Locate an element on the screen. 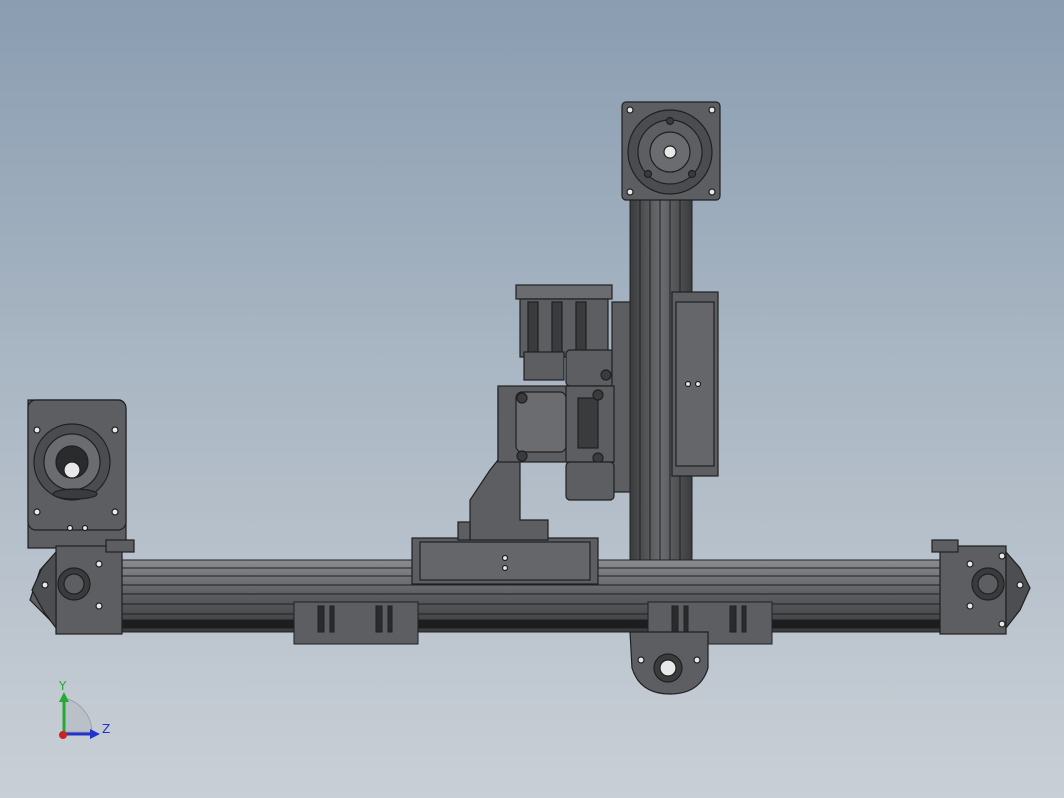  bottom-mount is located at coordinates (669, 663).